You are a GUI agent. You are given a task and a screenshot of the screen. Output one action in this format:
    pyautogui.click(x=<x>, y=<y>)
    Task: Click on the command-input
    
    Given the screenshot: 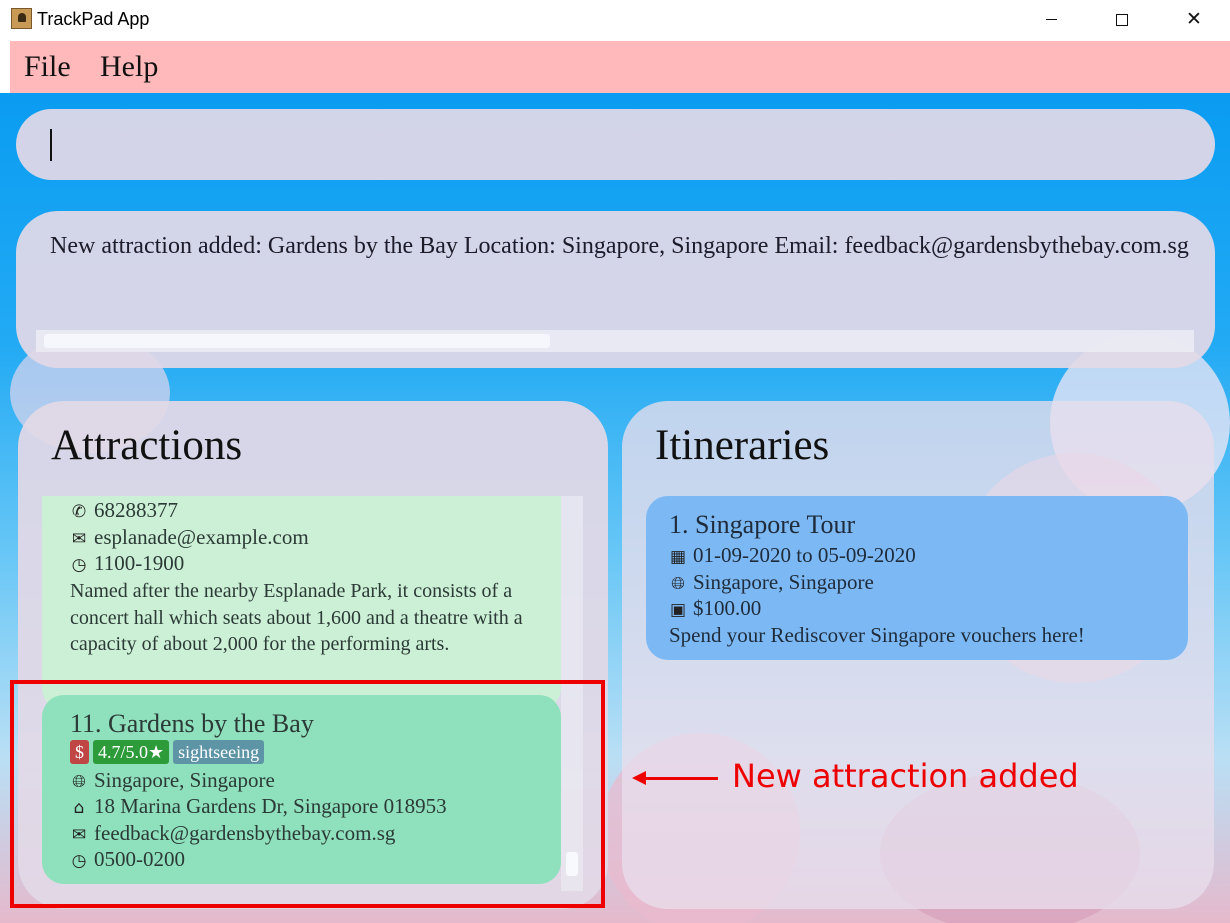 What is the action you would take?
    pyautogui.click(x=615, y=144)
    